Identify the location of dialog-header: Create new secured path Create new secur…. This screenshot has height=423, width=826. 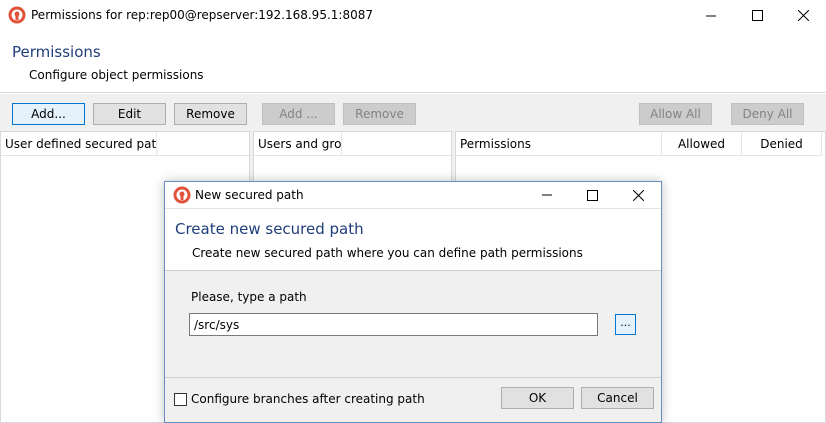
(413, 240).